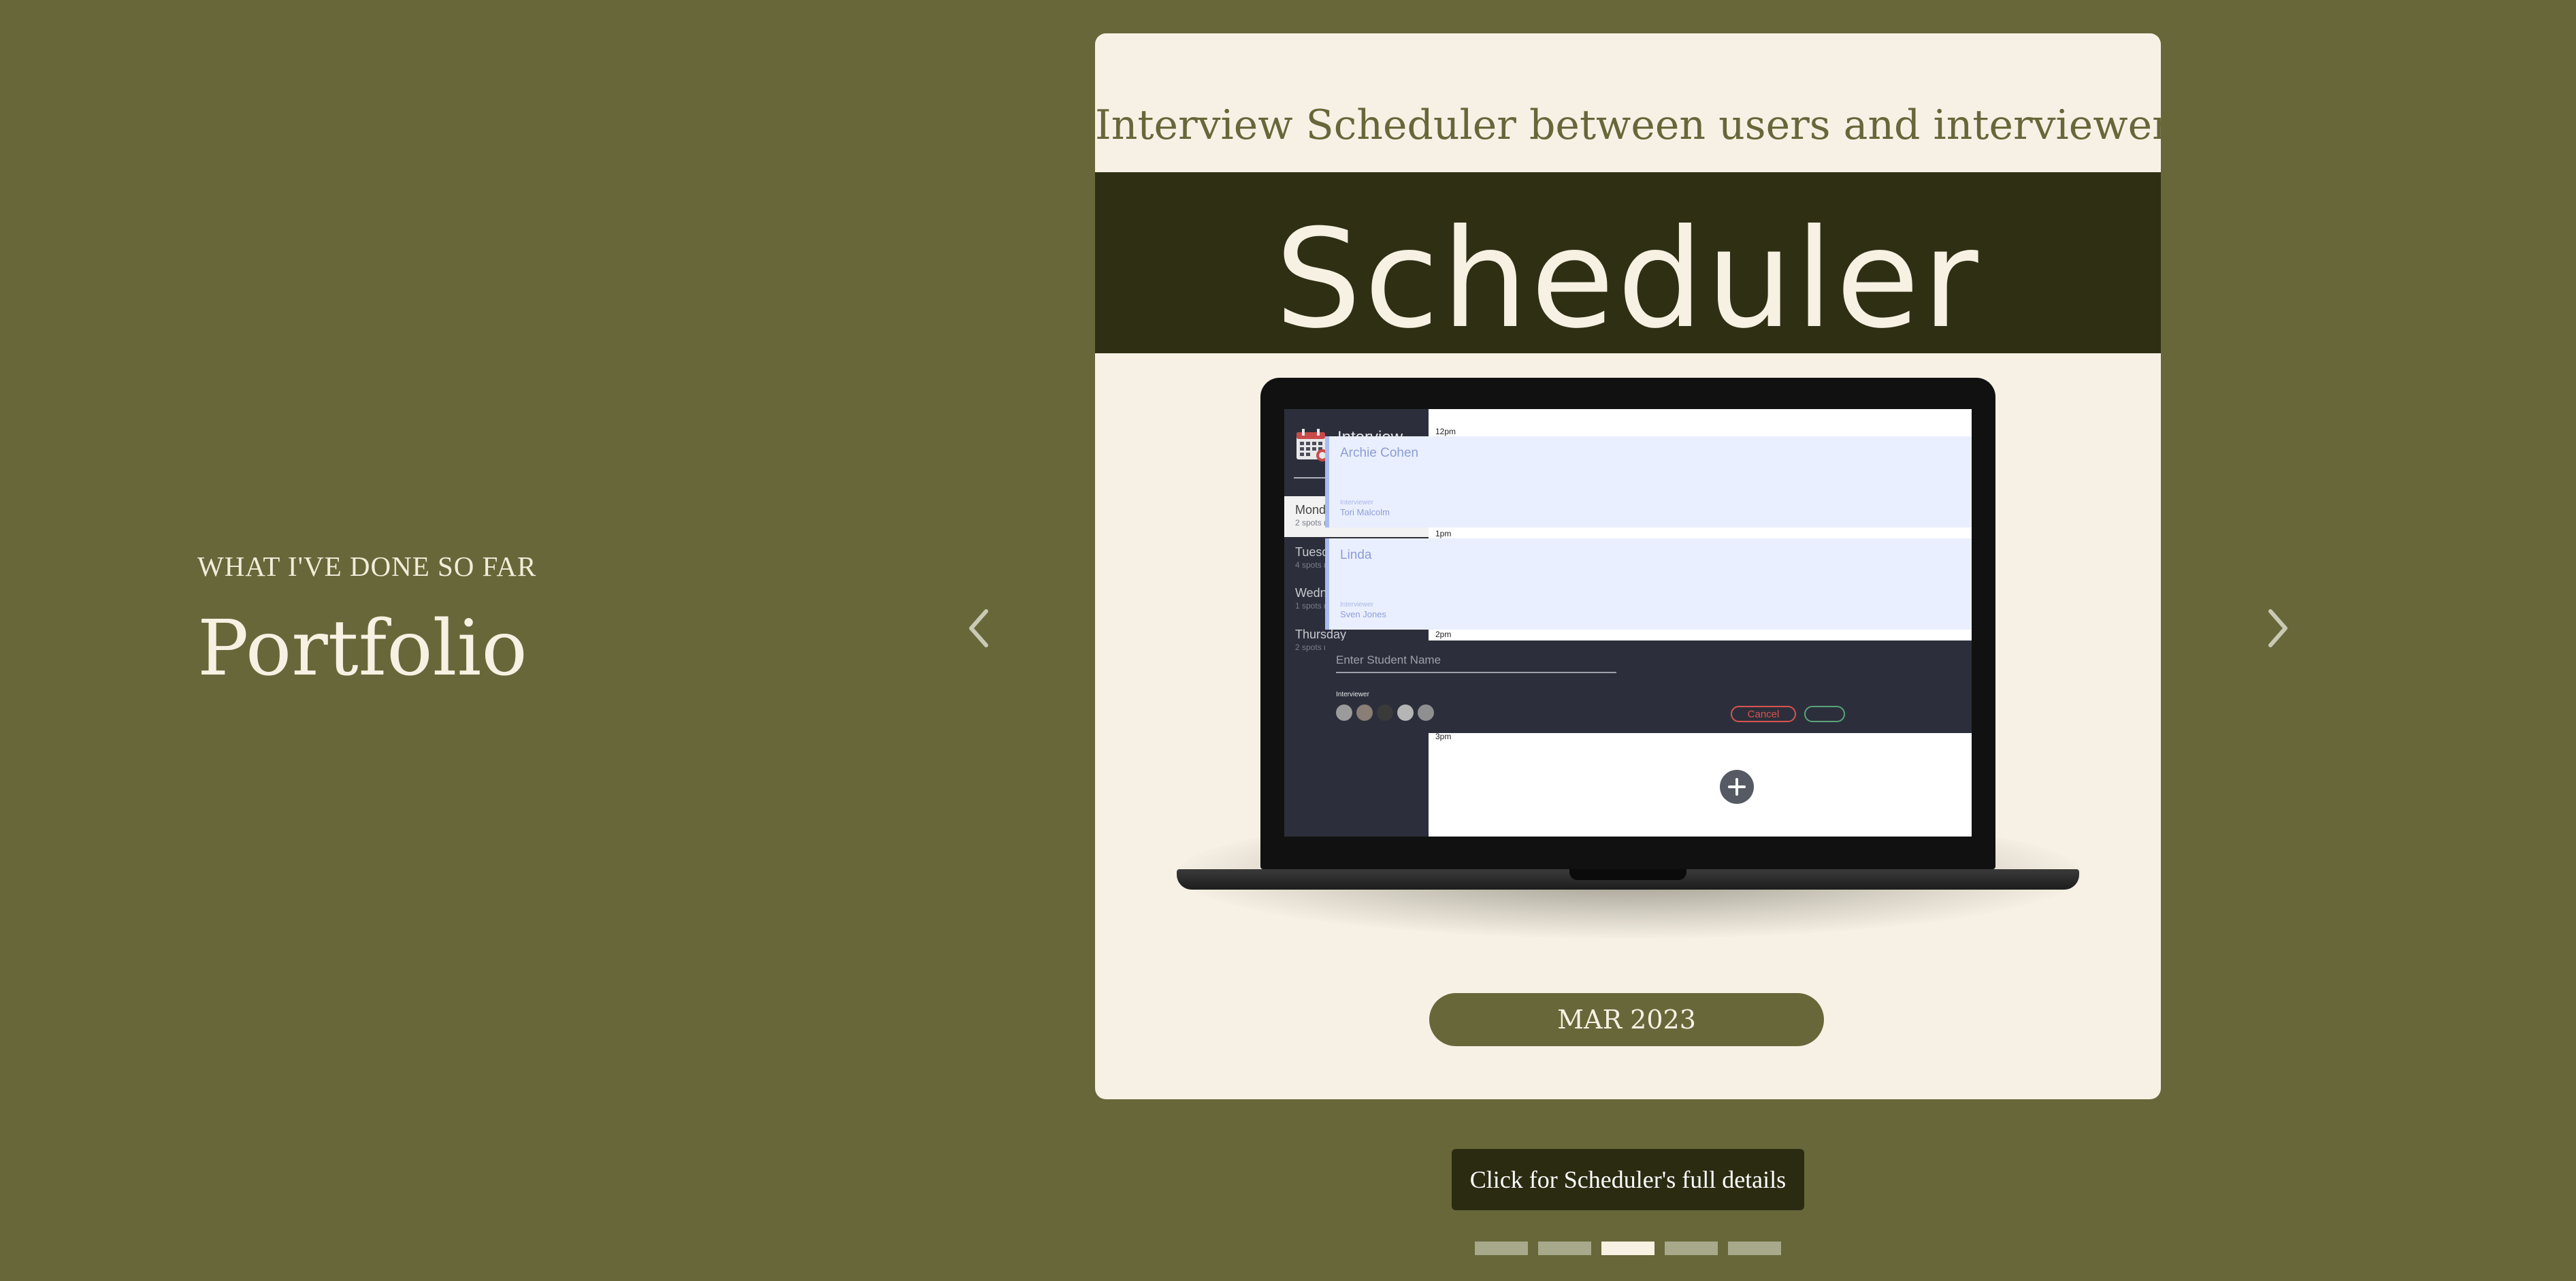 This screenshot has width=2576, height=1281. Describe the element at coordinates (1321, 634) in the screenshot. I see `day-name: Thursday` at that location.